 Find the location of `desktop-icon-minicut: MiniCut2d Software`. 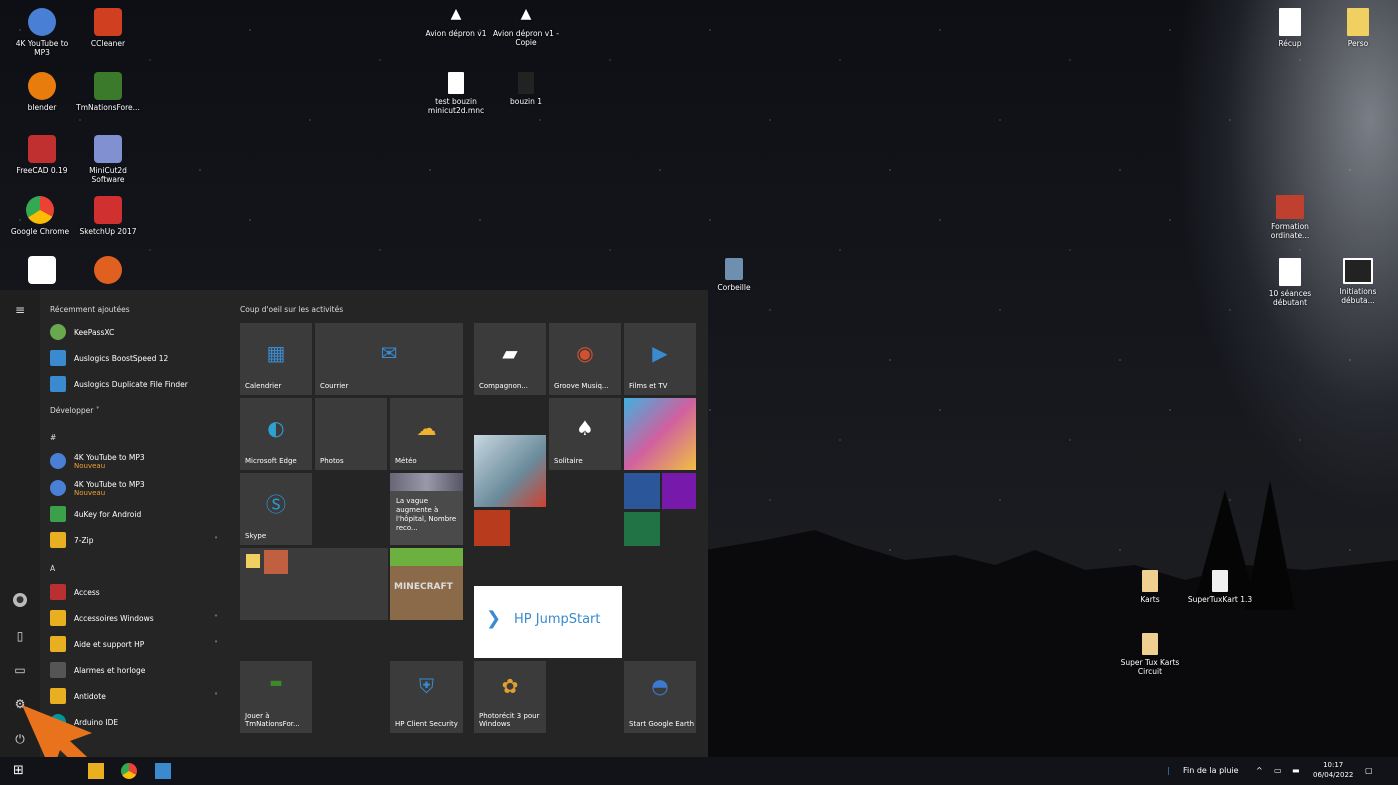

desktop-icon-minicut: MiniCut2d Software is located at coordinates (108, 159).